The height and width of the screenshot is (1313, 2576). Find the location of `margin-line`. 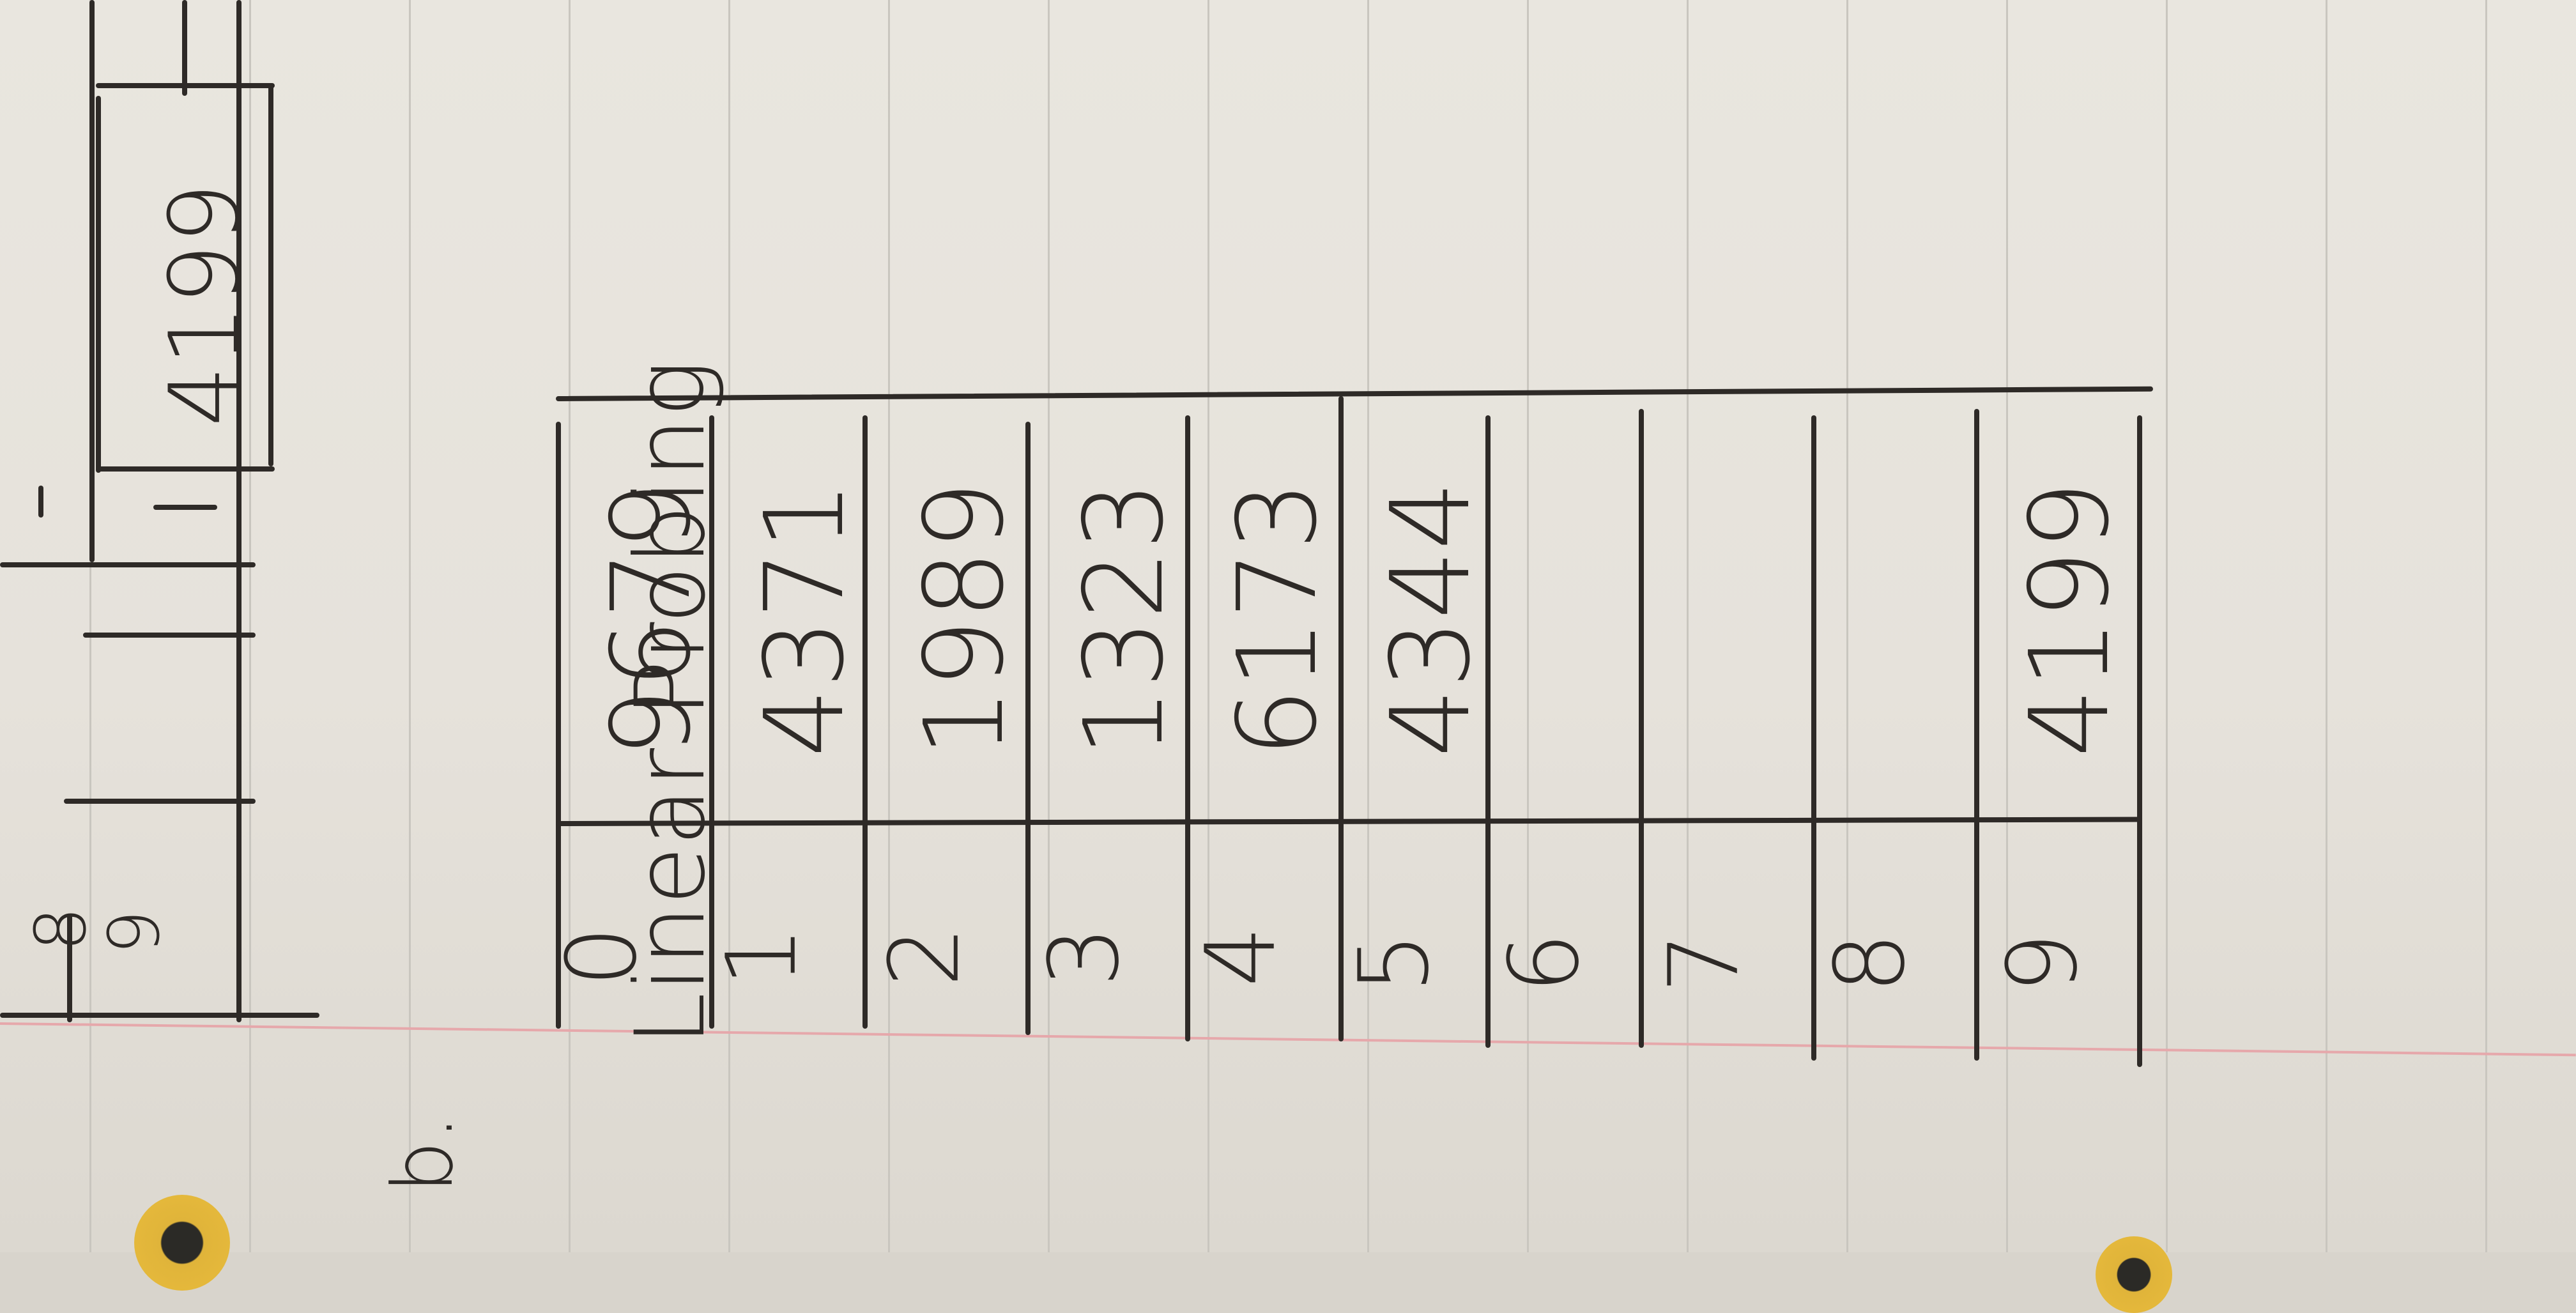

margin-line is located at coordinates (1288, 1039).